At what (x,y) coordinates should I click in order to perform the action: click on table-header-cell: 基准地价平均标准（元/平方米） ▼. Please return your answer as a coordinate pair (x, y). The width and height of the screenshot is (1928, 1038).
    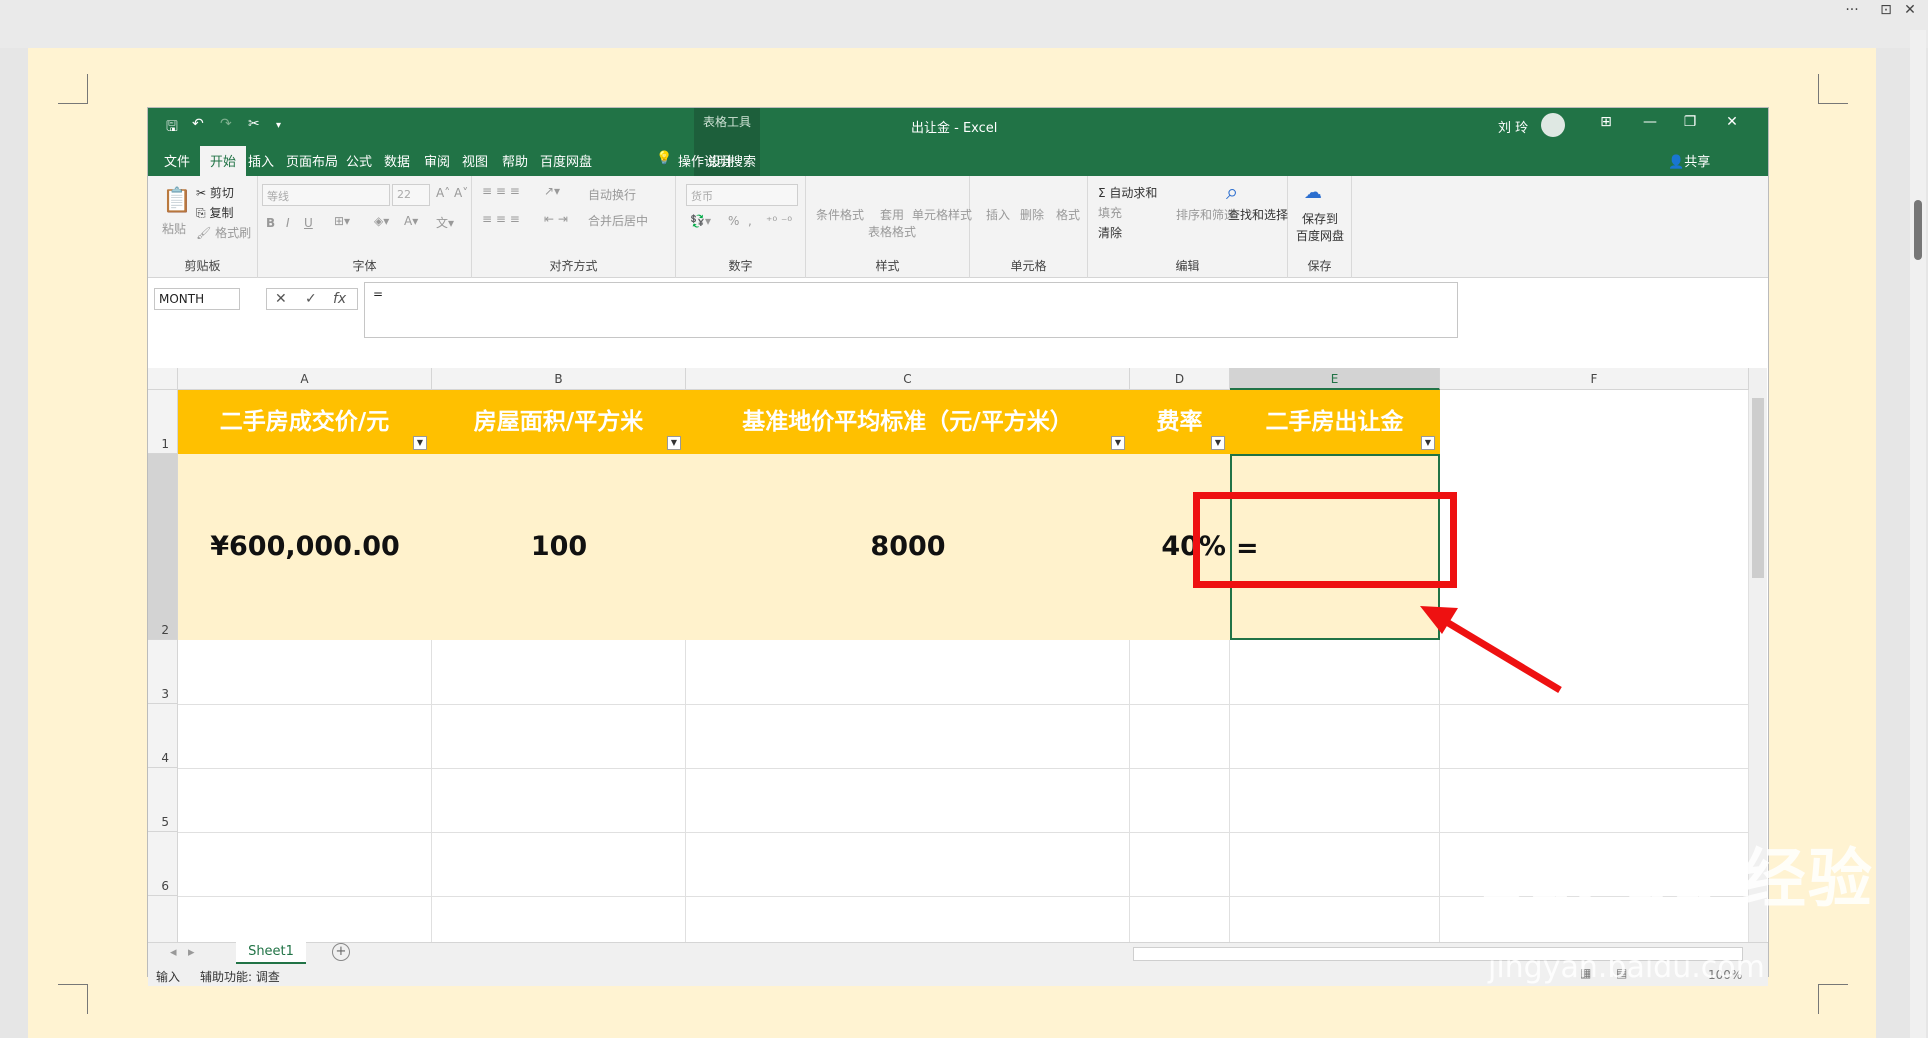
    Looking at the image, I should click on (908, 422).